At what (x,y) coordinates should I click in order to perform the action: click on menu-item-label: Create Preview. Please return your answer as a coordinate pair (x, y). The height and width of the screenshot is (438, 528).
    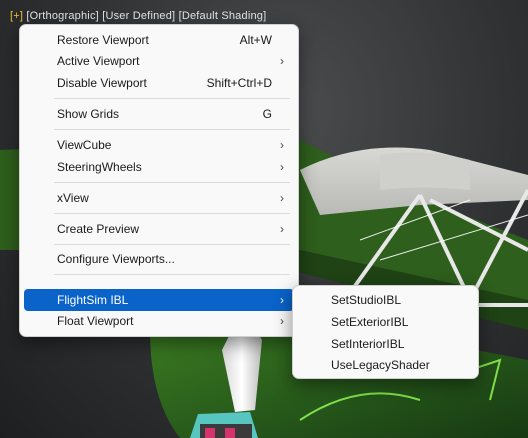
    Looking at the image, I should click on (98, 229).